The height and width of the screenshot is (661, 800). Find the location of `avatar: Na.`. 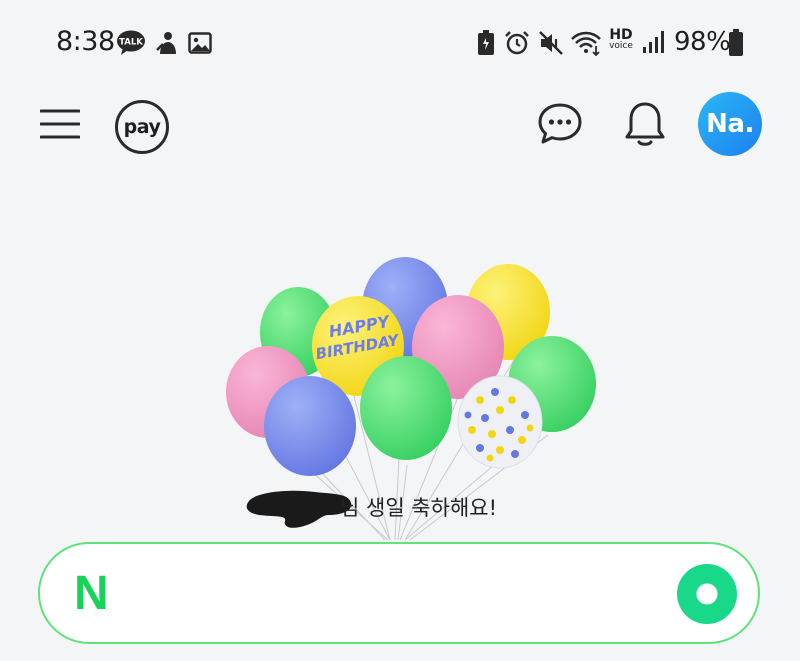

avatar: Na. is located at coordinates (730, 124).